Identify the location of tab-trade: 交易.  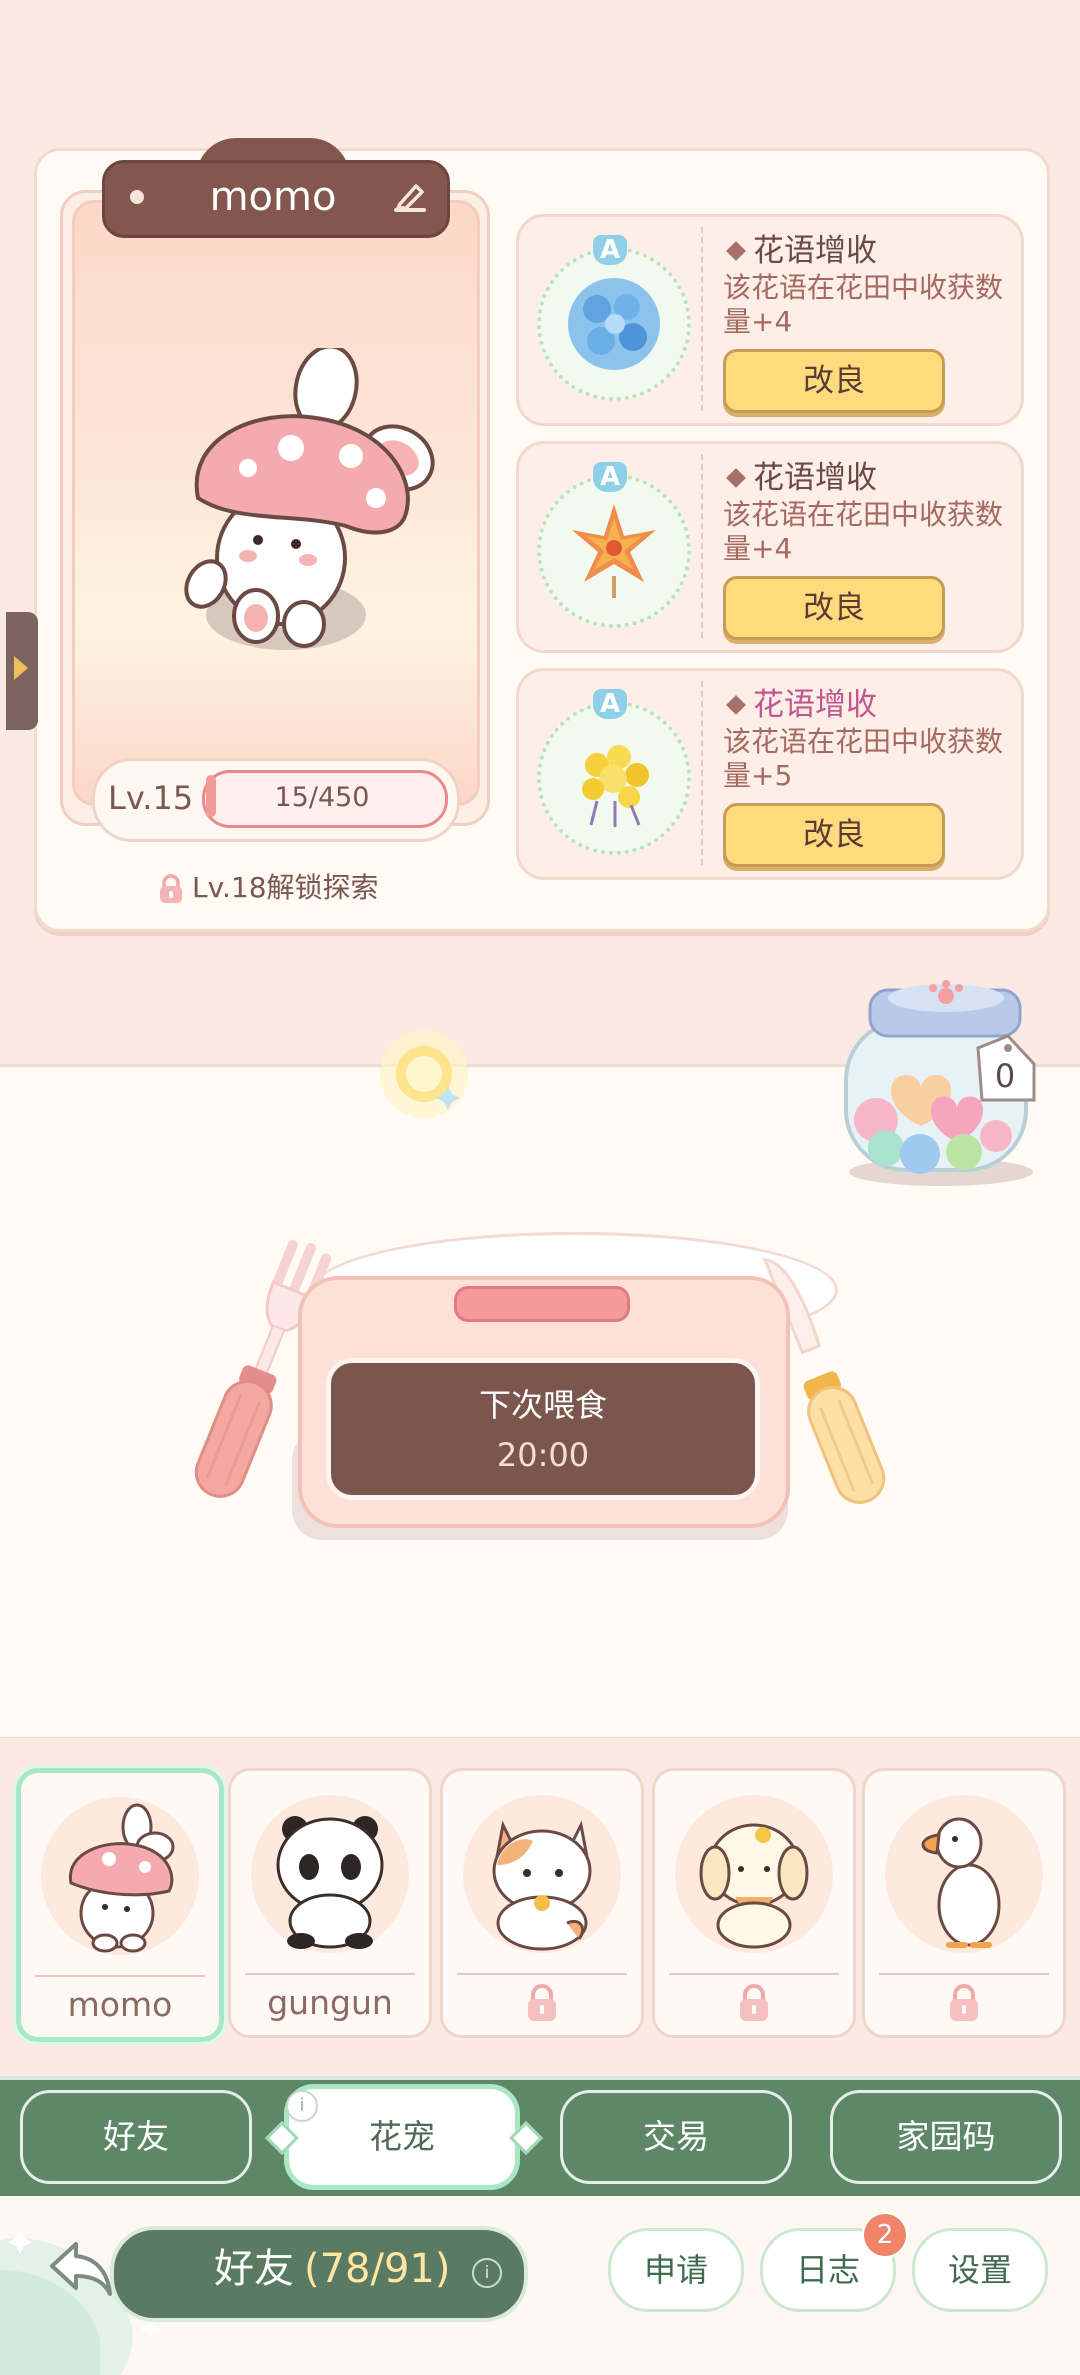
(676, 2137).